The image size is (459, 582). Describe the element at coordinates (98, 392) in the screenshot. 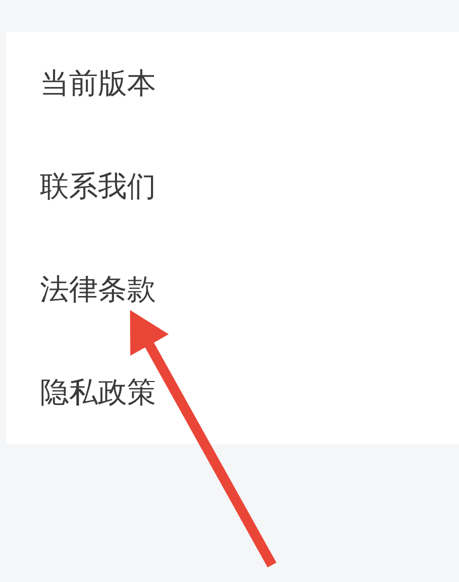

I see `settings-item: 隐私政策` at that location.